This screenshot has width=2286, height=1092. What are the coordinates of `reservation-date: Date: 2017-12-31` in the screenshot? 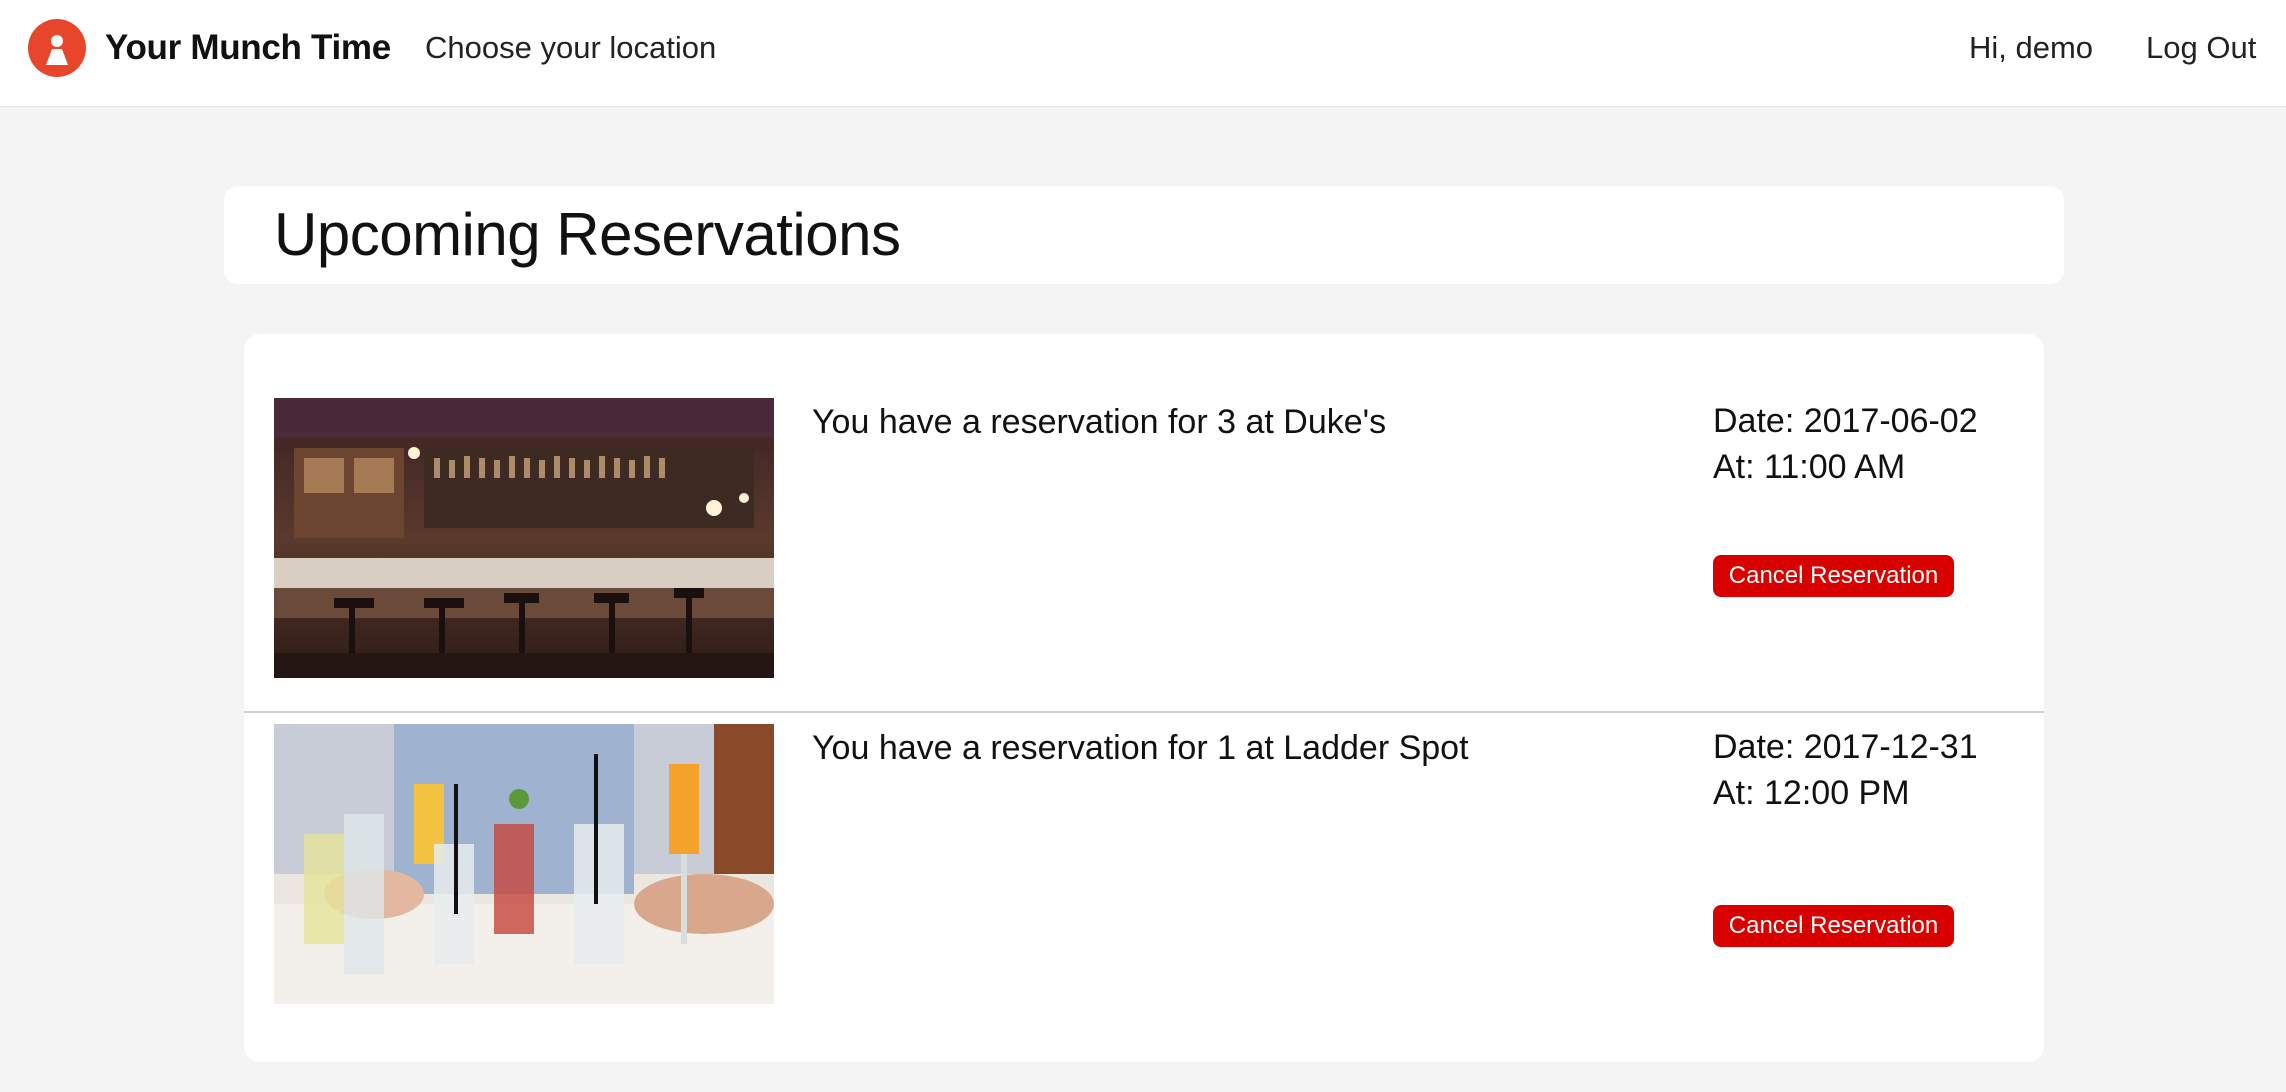 It's located at (1845, 747).